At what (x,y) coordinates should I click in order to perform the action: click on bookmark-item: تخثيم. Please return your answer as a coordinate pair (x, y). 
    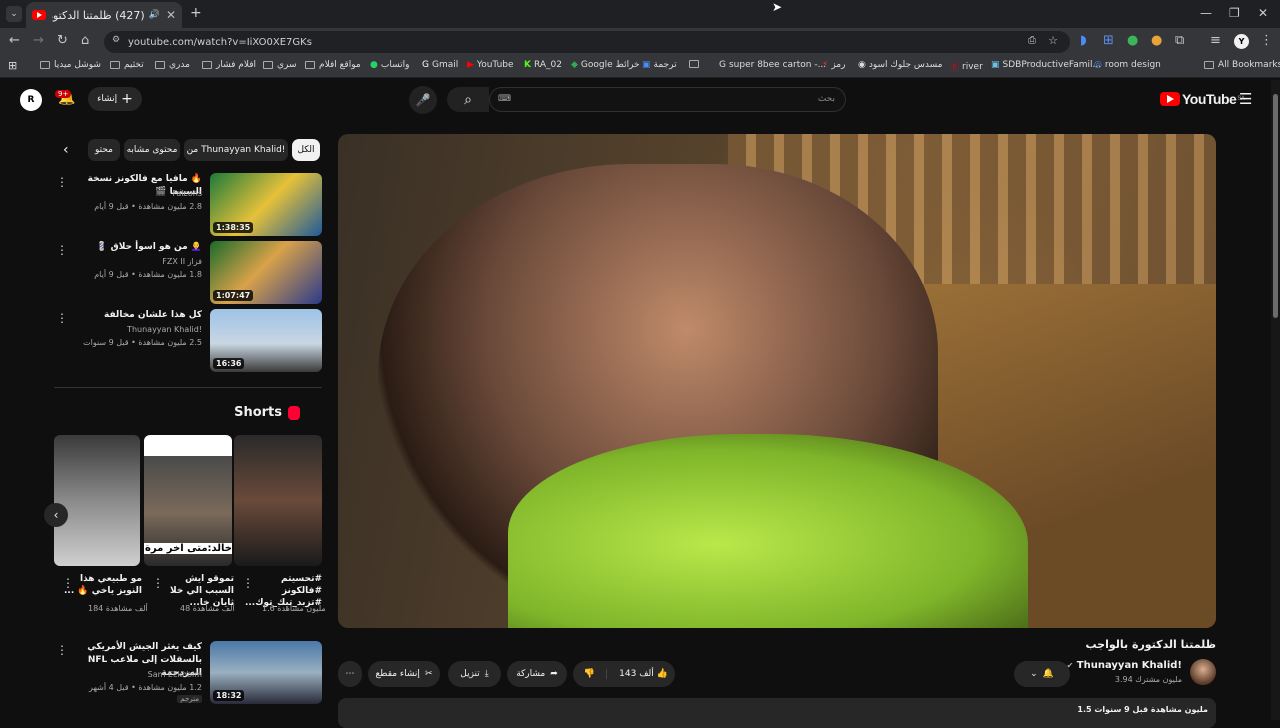
    Looking at the image, I should click on (127, 65).